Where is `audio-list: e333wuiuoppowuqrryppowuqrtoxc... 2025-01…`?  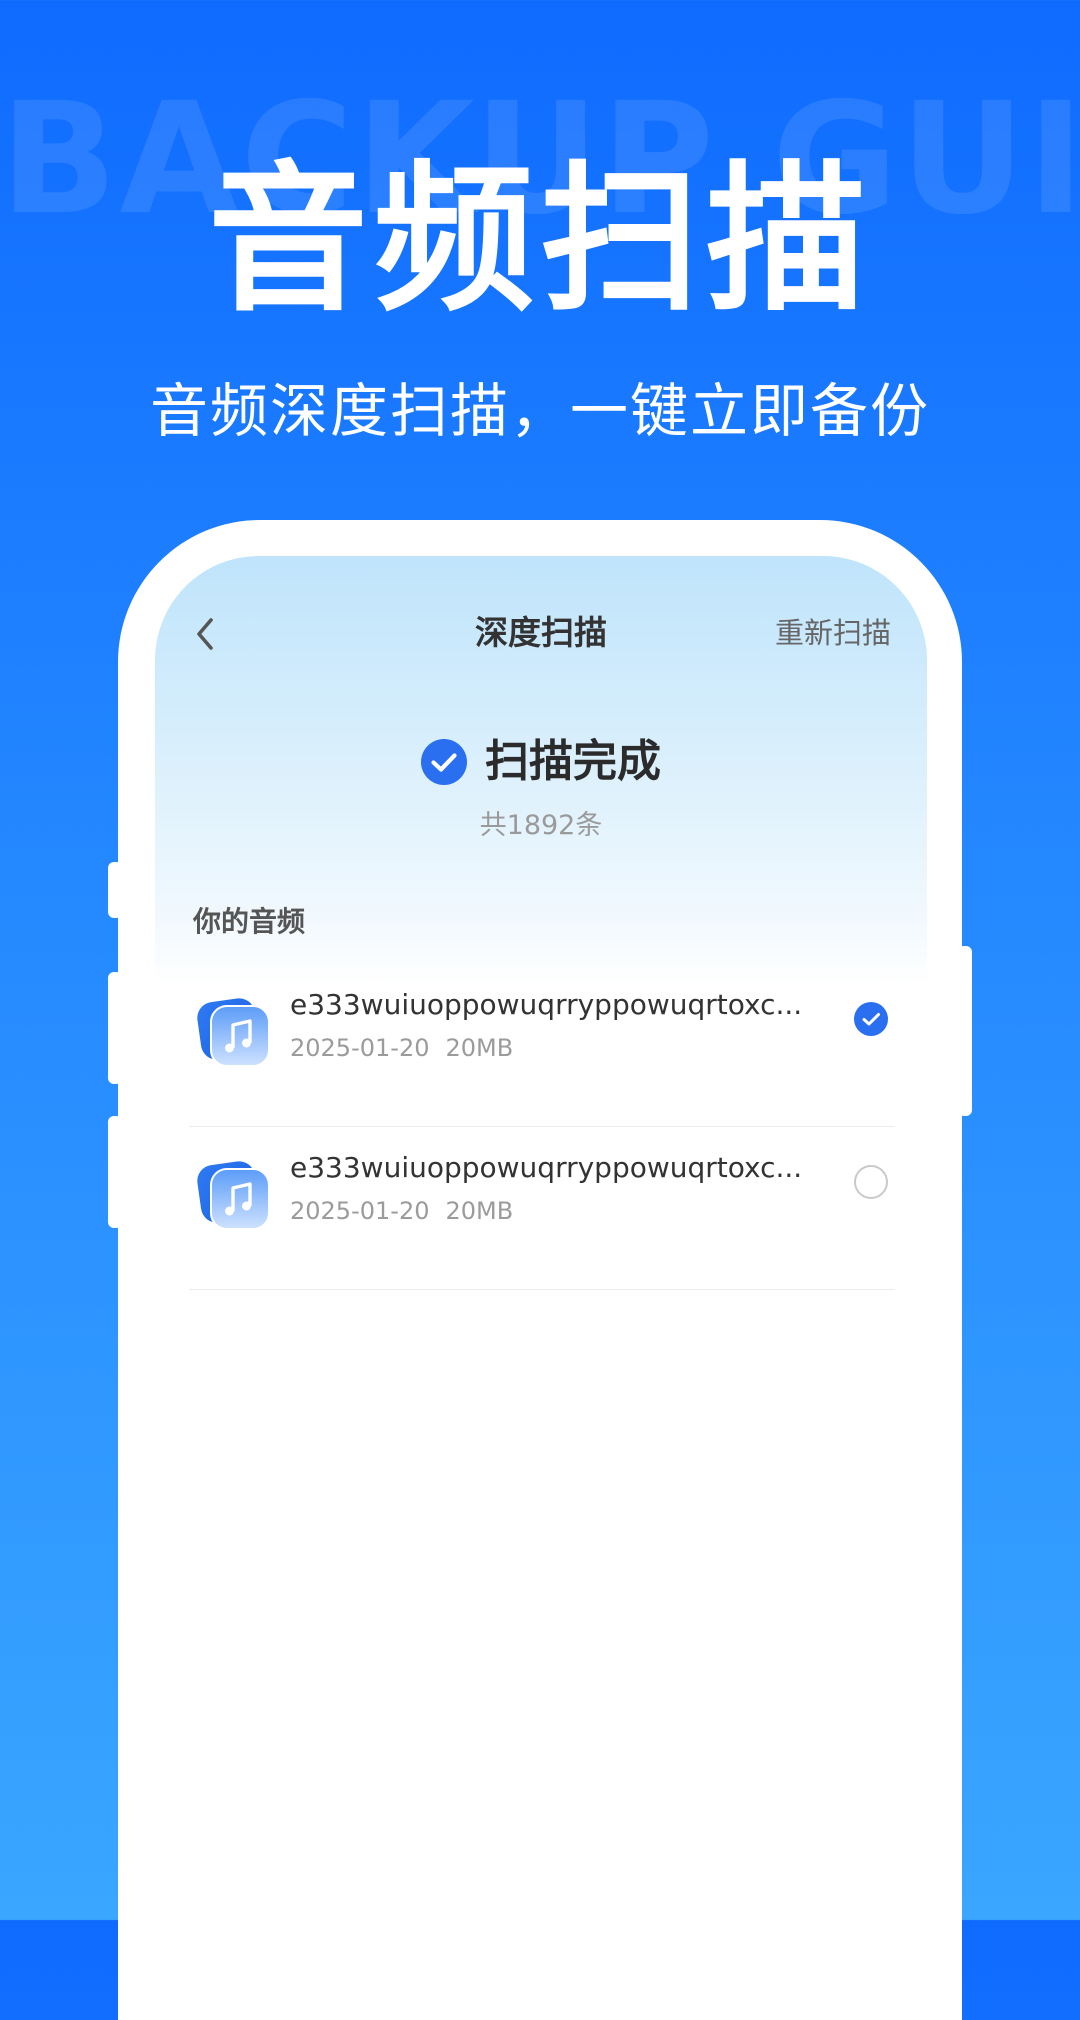 audio-list: e333wuiuoppowuqrryppowuqrtoxc... 2025-01… is located at coordinates (542, 1127).